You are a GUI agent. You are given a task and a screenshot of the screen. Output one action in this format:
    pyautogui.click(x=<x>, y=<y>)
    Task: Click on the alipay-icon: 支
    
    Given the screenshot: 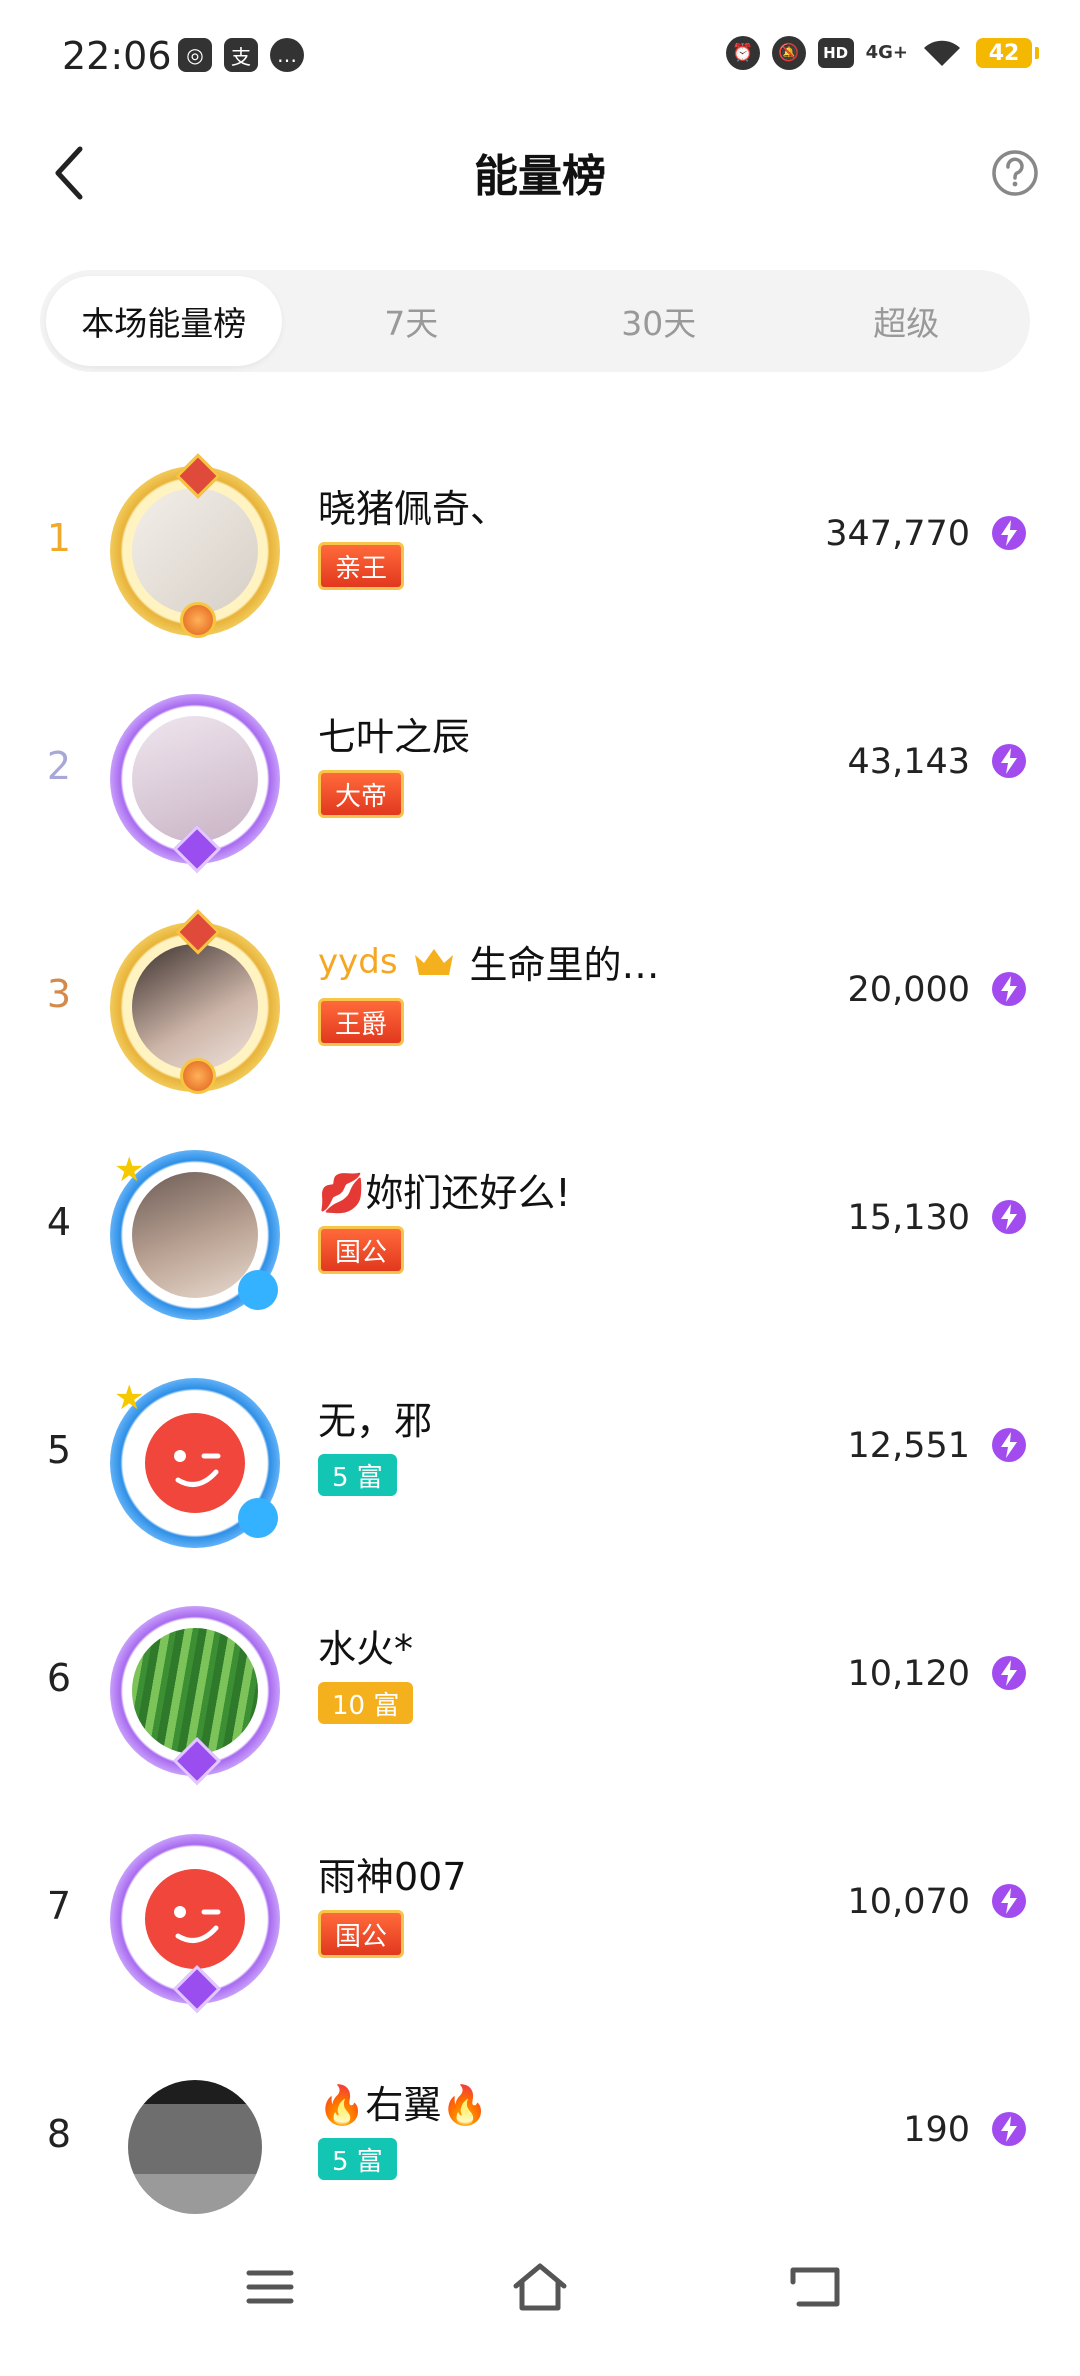 What is the action you would take?
    pyautogui.click(x=241, y=55)
    